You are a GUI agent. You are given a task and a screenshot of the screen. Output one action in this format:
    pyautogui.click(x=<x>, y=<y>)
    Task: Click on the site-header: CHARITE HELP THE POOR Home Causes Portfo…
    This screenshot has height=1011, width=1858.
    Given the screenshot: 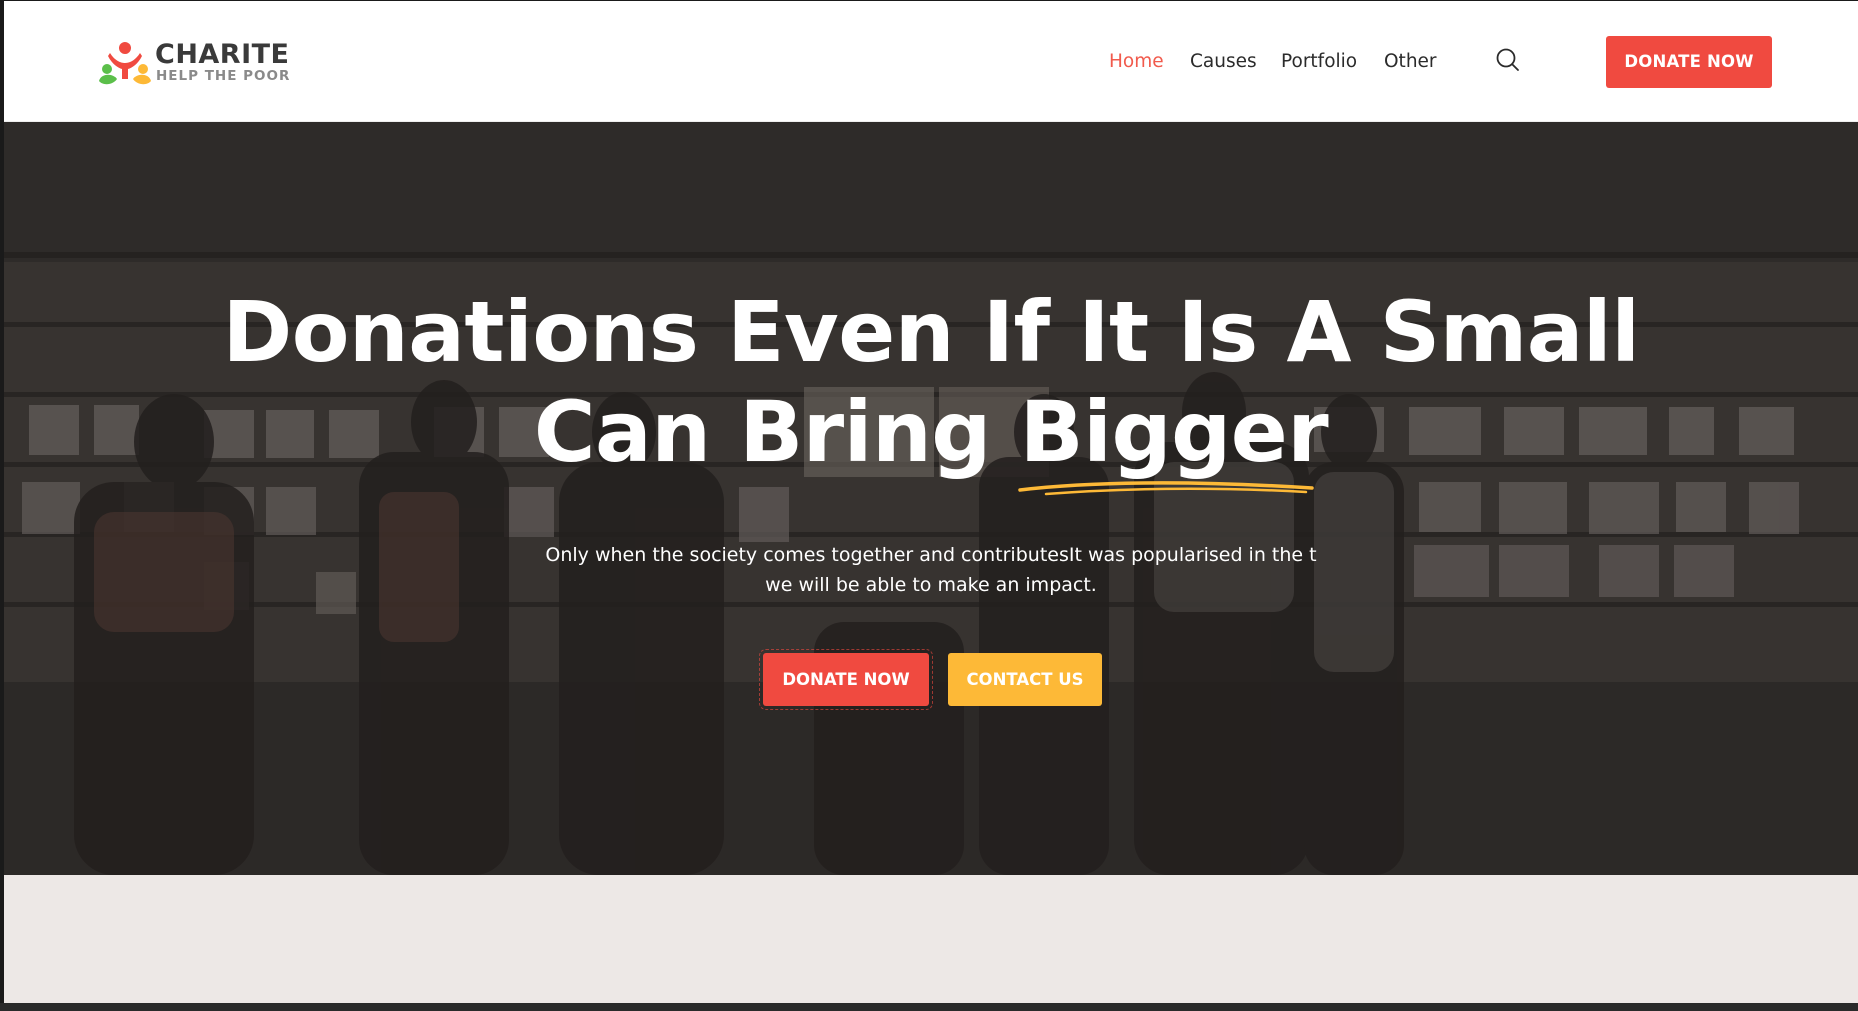 What is the action you would take?
    pyautogui.click(x=931, y=61)
    